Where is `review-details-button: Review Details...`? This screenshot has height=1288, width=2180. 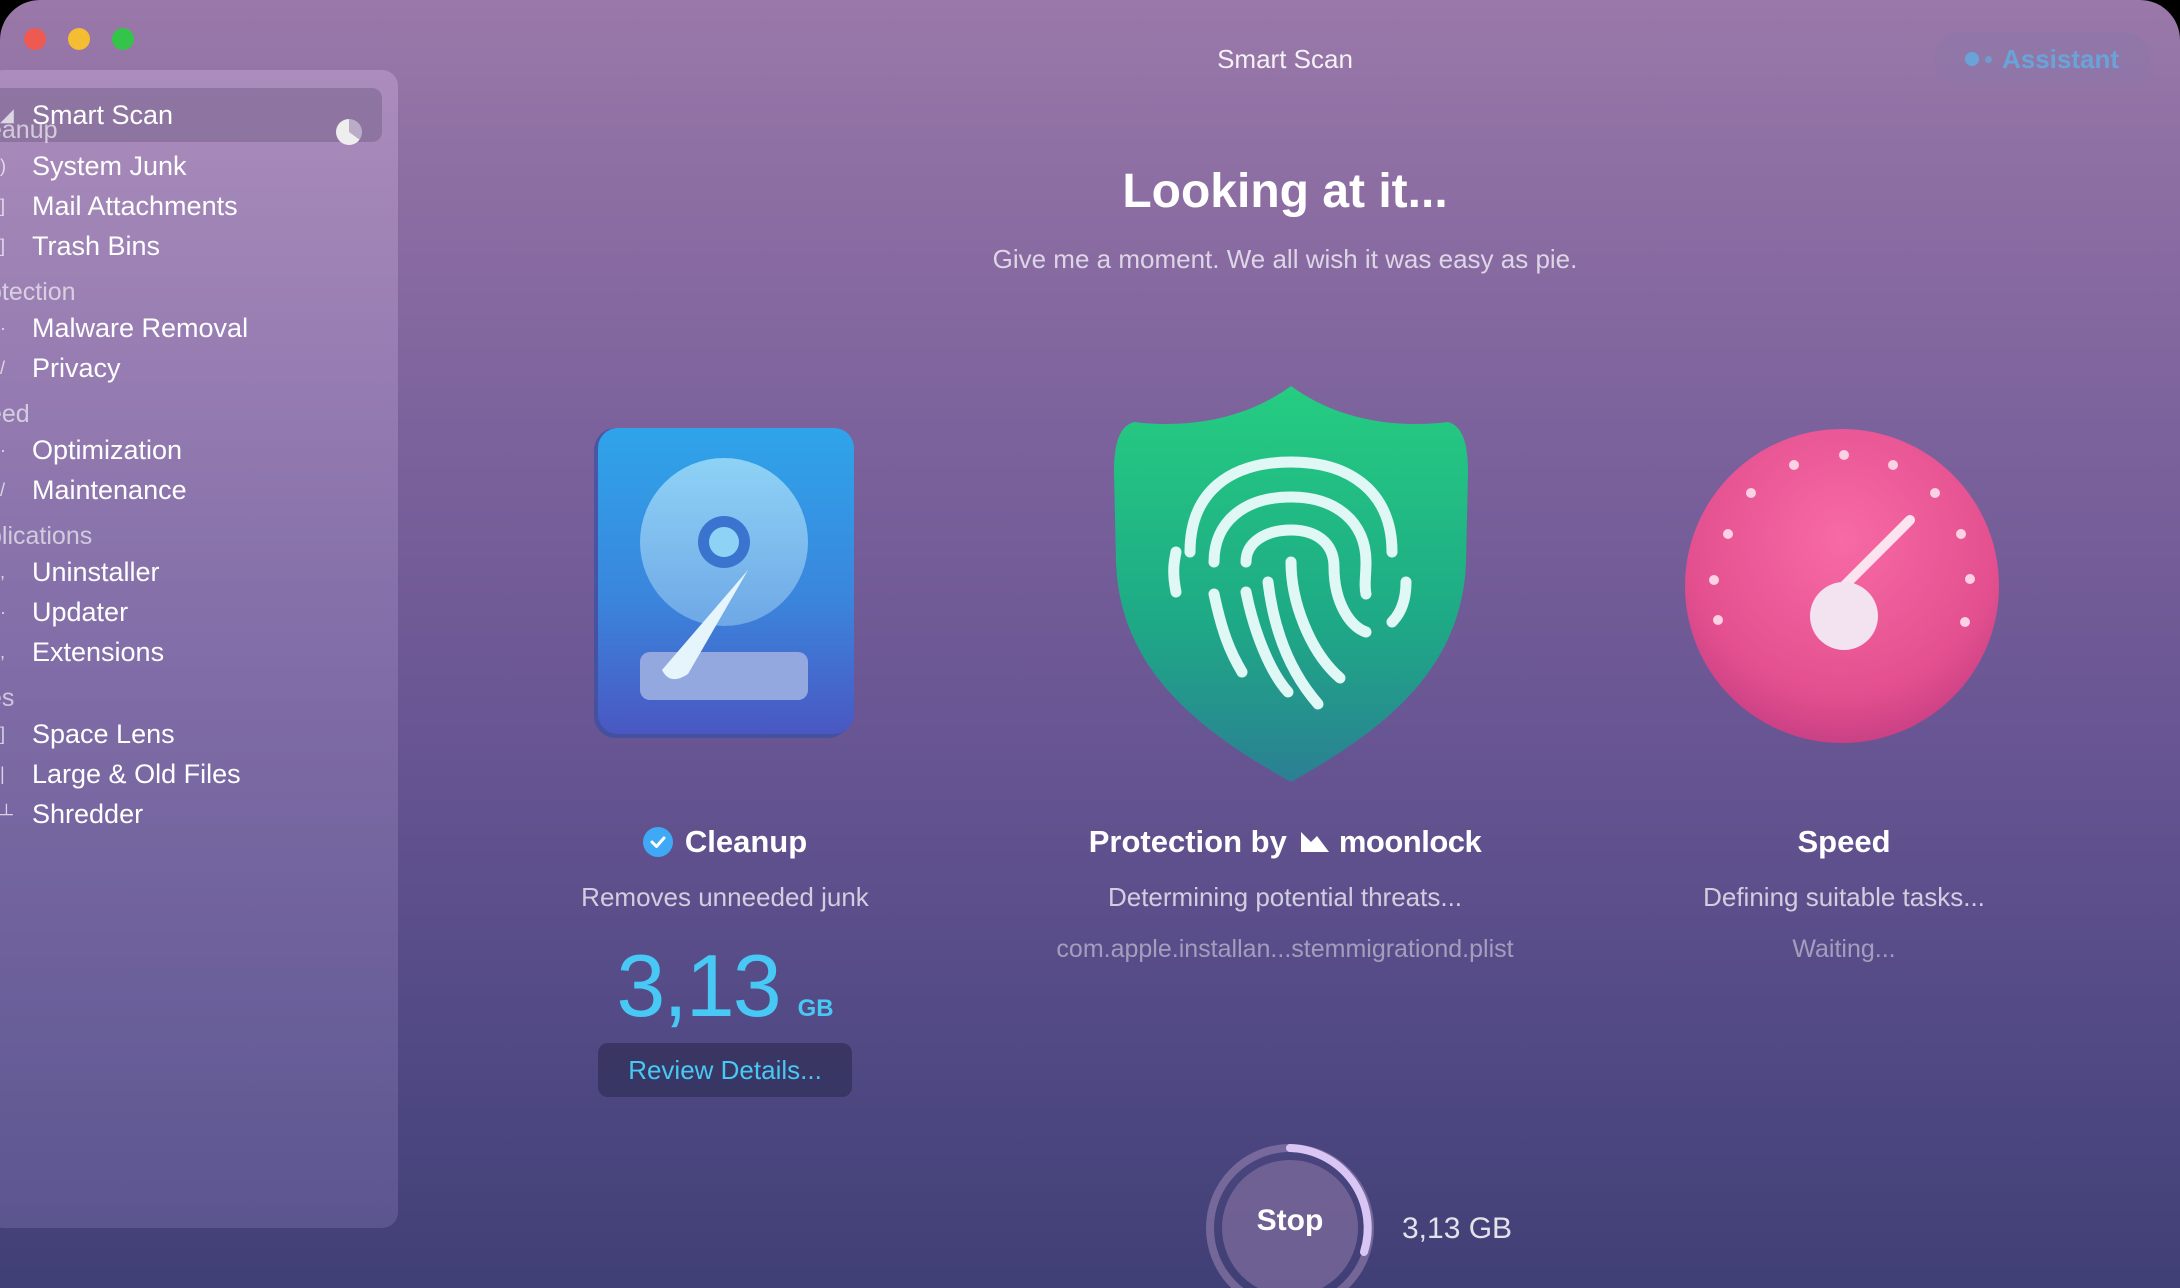 review-details-button: Review Details... is located at coordinates (725, 1070).